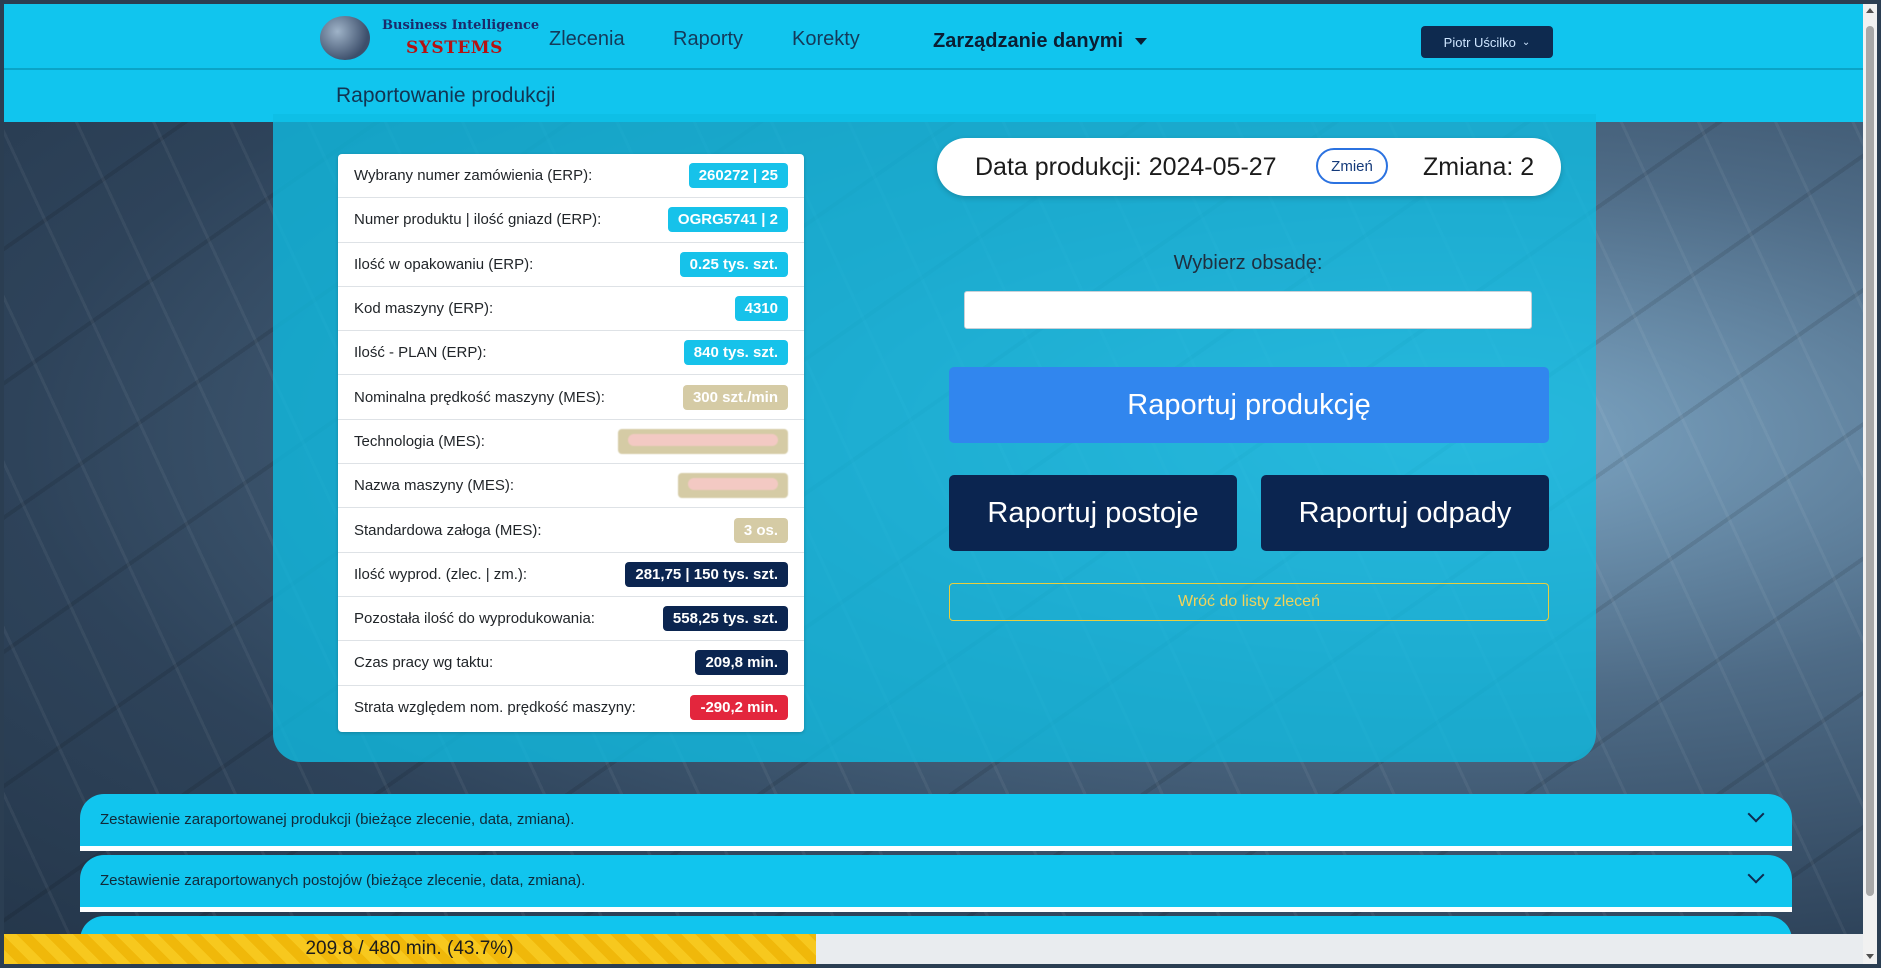 This screenshot has height=968, width=1881. I want to click on report-production-button: Raportuj produkcję, so click(1249, 405).